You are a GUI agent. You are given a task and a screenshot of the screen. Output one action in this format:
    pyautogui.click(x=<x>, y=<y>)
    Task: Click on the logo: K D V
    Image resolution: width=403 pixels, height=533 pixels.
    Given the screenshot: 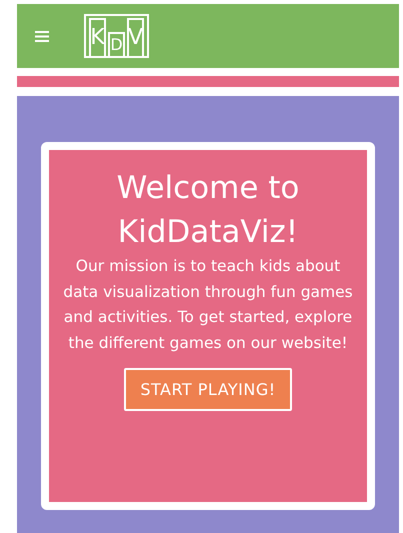 What is the action you would take?
    pyautogui.click(x=116, y=36)
    